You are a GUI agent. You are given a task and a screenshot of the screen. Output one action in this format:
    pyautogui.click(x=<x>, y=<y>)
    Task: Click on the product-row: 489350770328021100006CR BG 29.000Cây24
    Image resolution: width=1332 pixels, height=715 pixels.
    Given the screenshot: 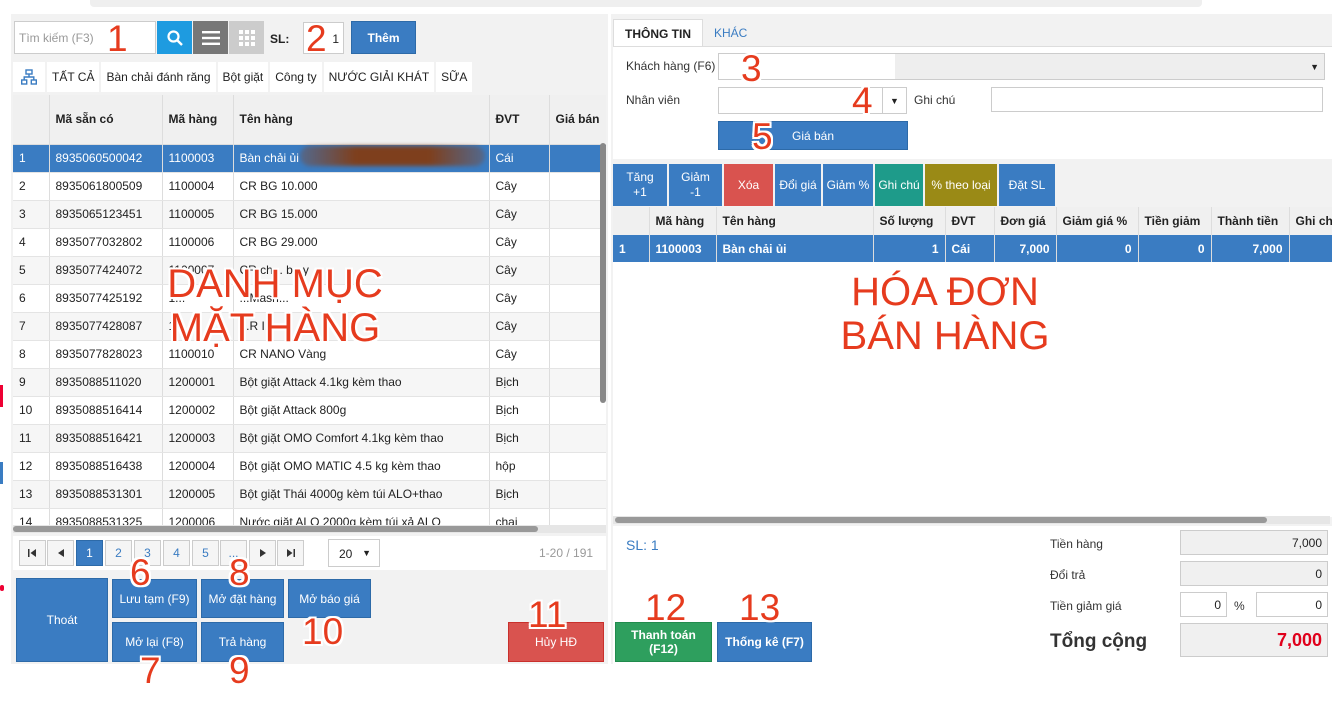 What is the action you would take?
    pyautogui.click(x=309, y=242)
    